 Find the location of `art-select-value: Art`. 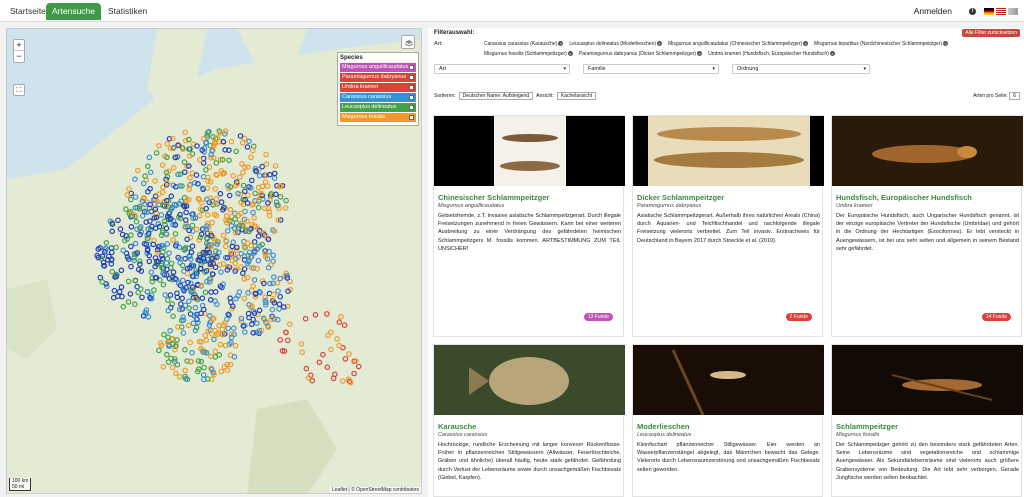

art-select-value: Art is located at coordinates (443, 69).